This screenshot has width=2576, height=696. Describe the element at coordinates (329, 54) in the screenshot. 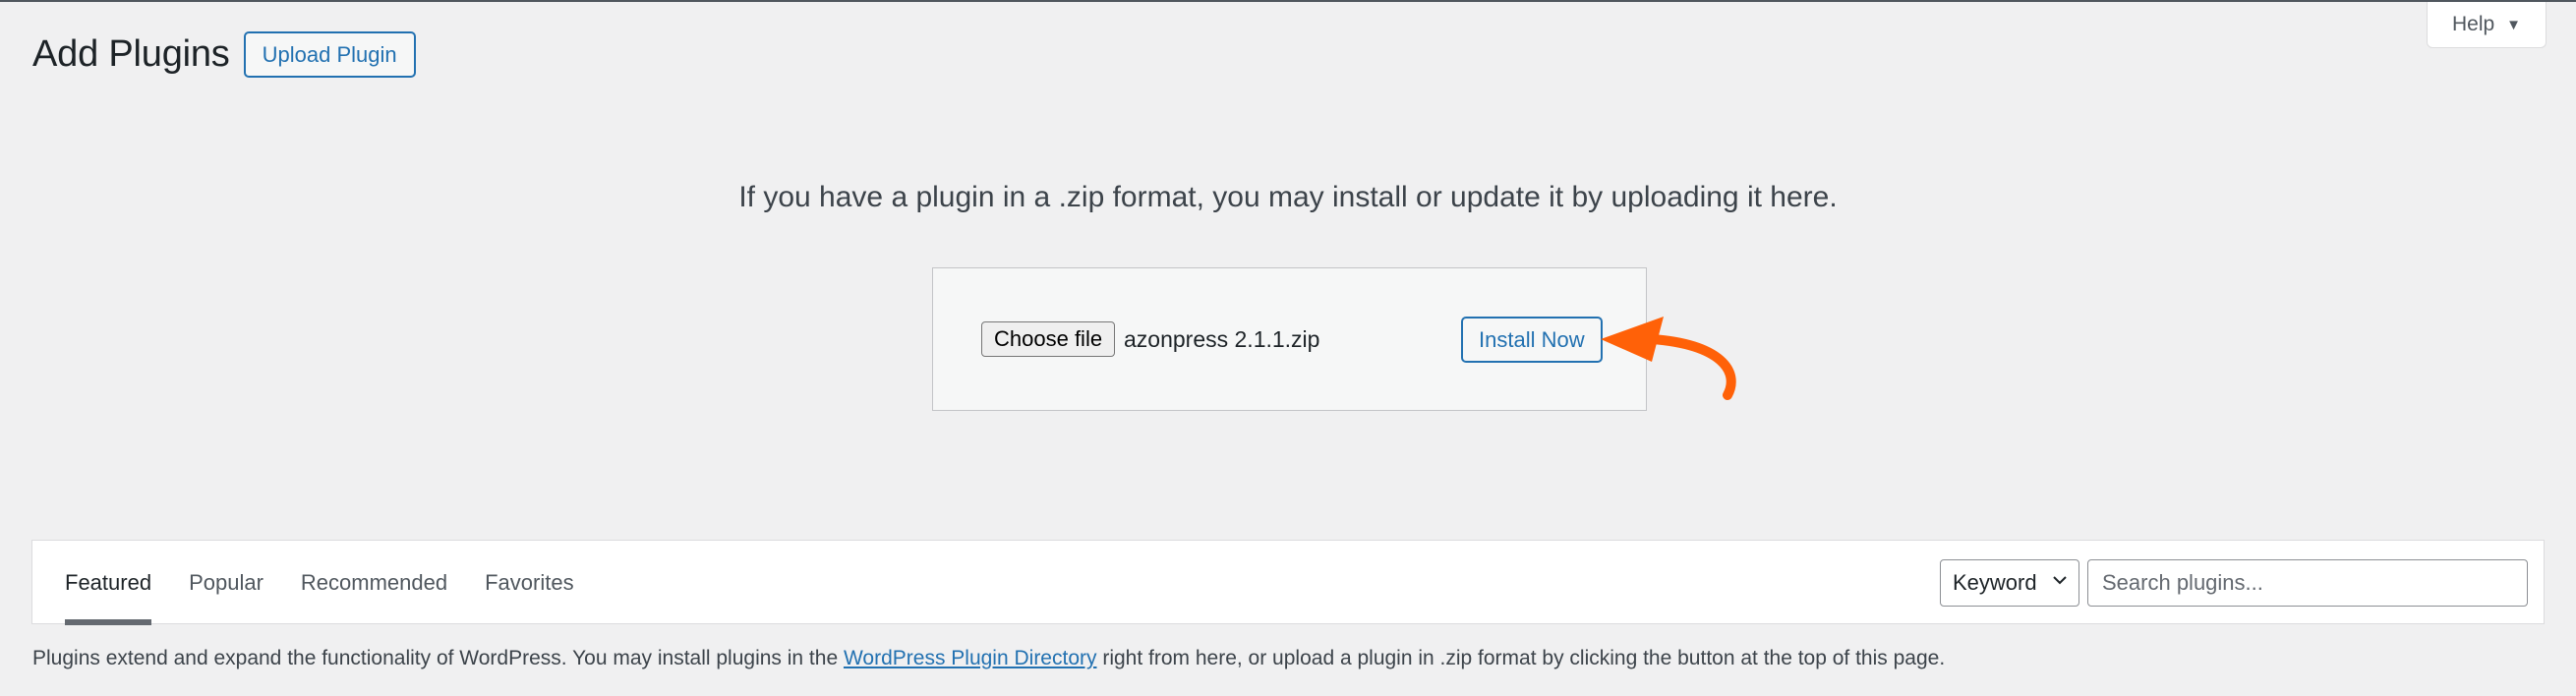

I see `upload-plugin-button: Upload Plugin` at that location.